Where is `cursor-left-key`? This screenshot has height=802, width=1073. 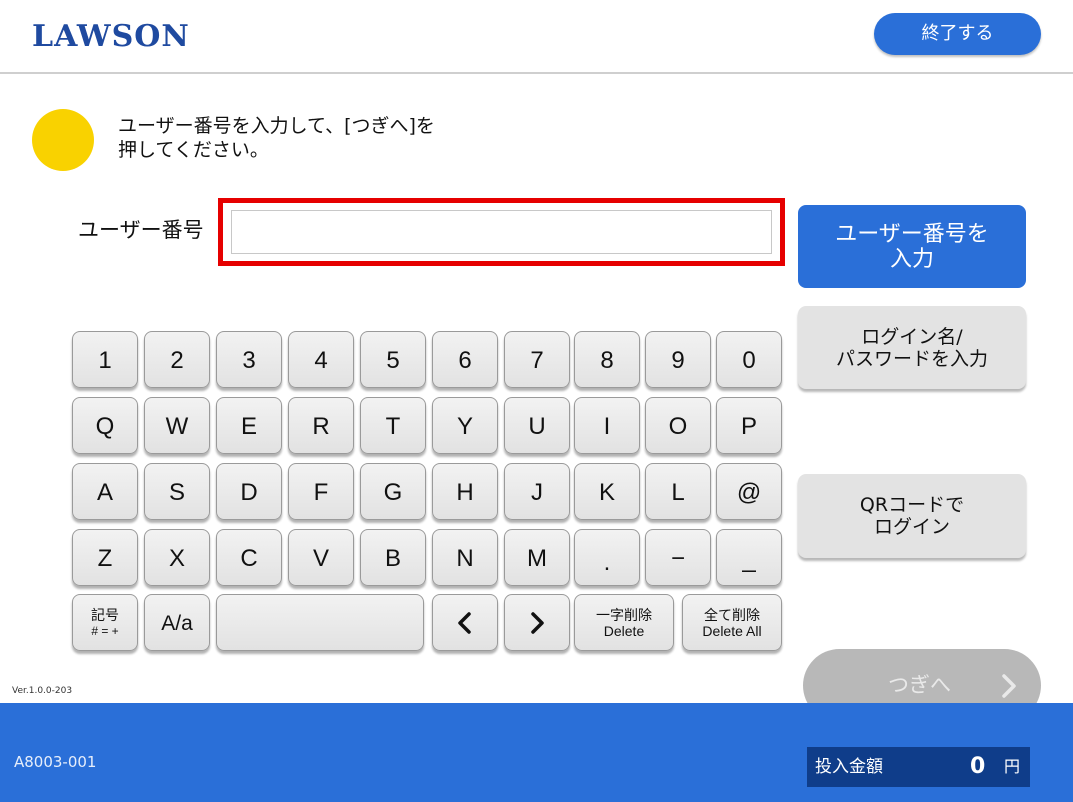
cursor-left-key is located at coordinates (465, 622).